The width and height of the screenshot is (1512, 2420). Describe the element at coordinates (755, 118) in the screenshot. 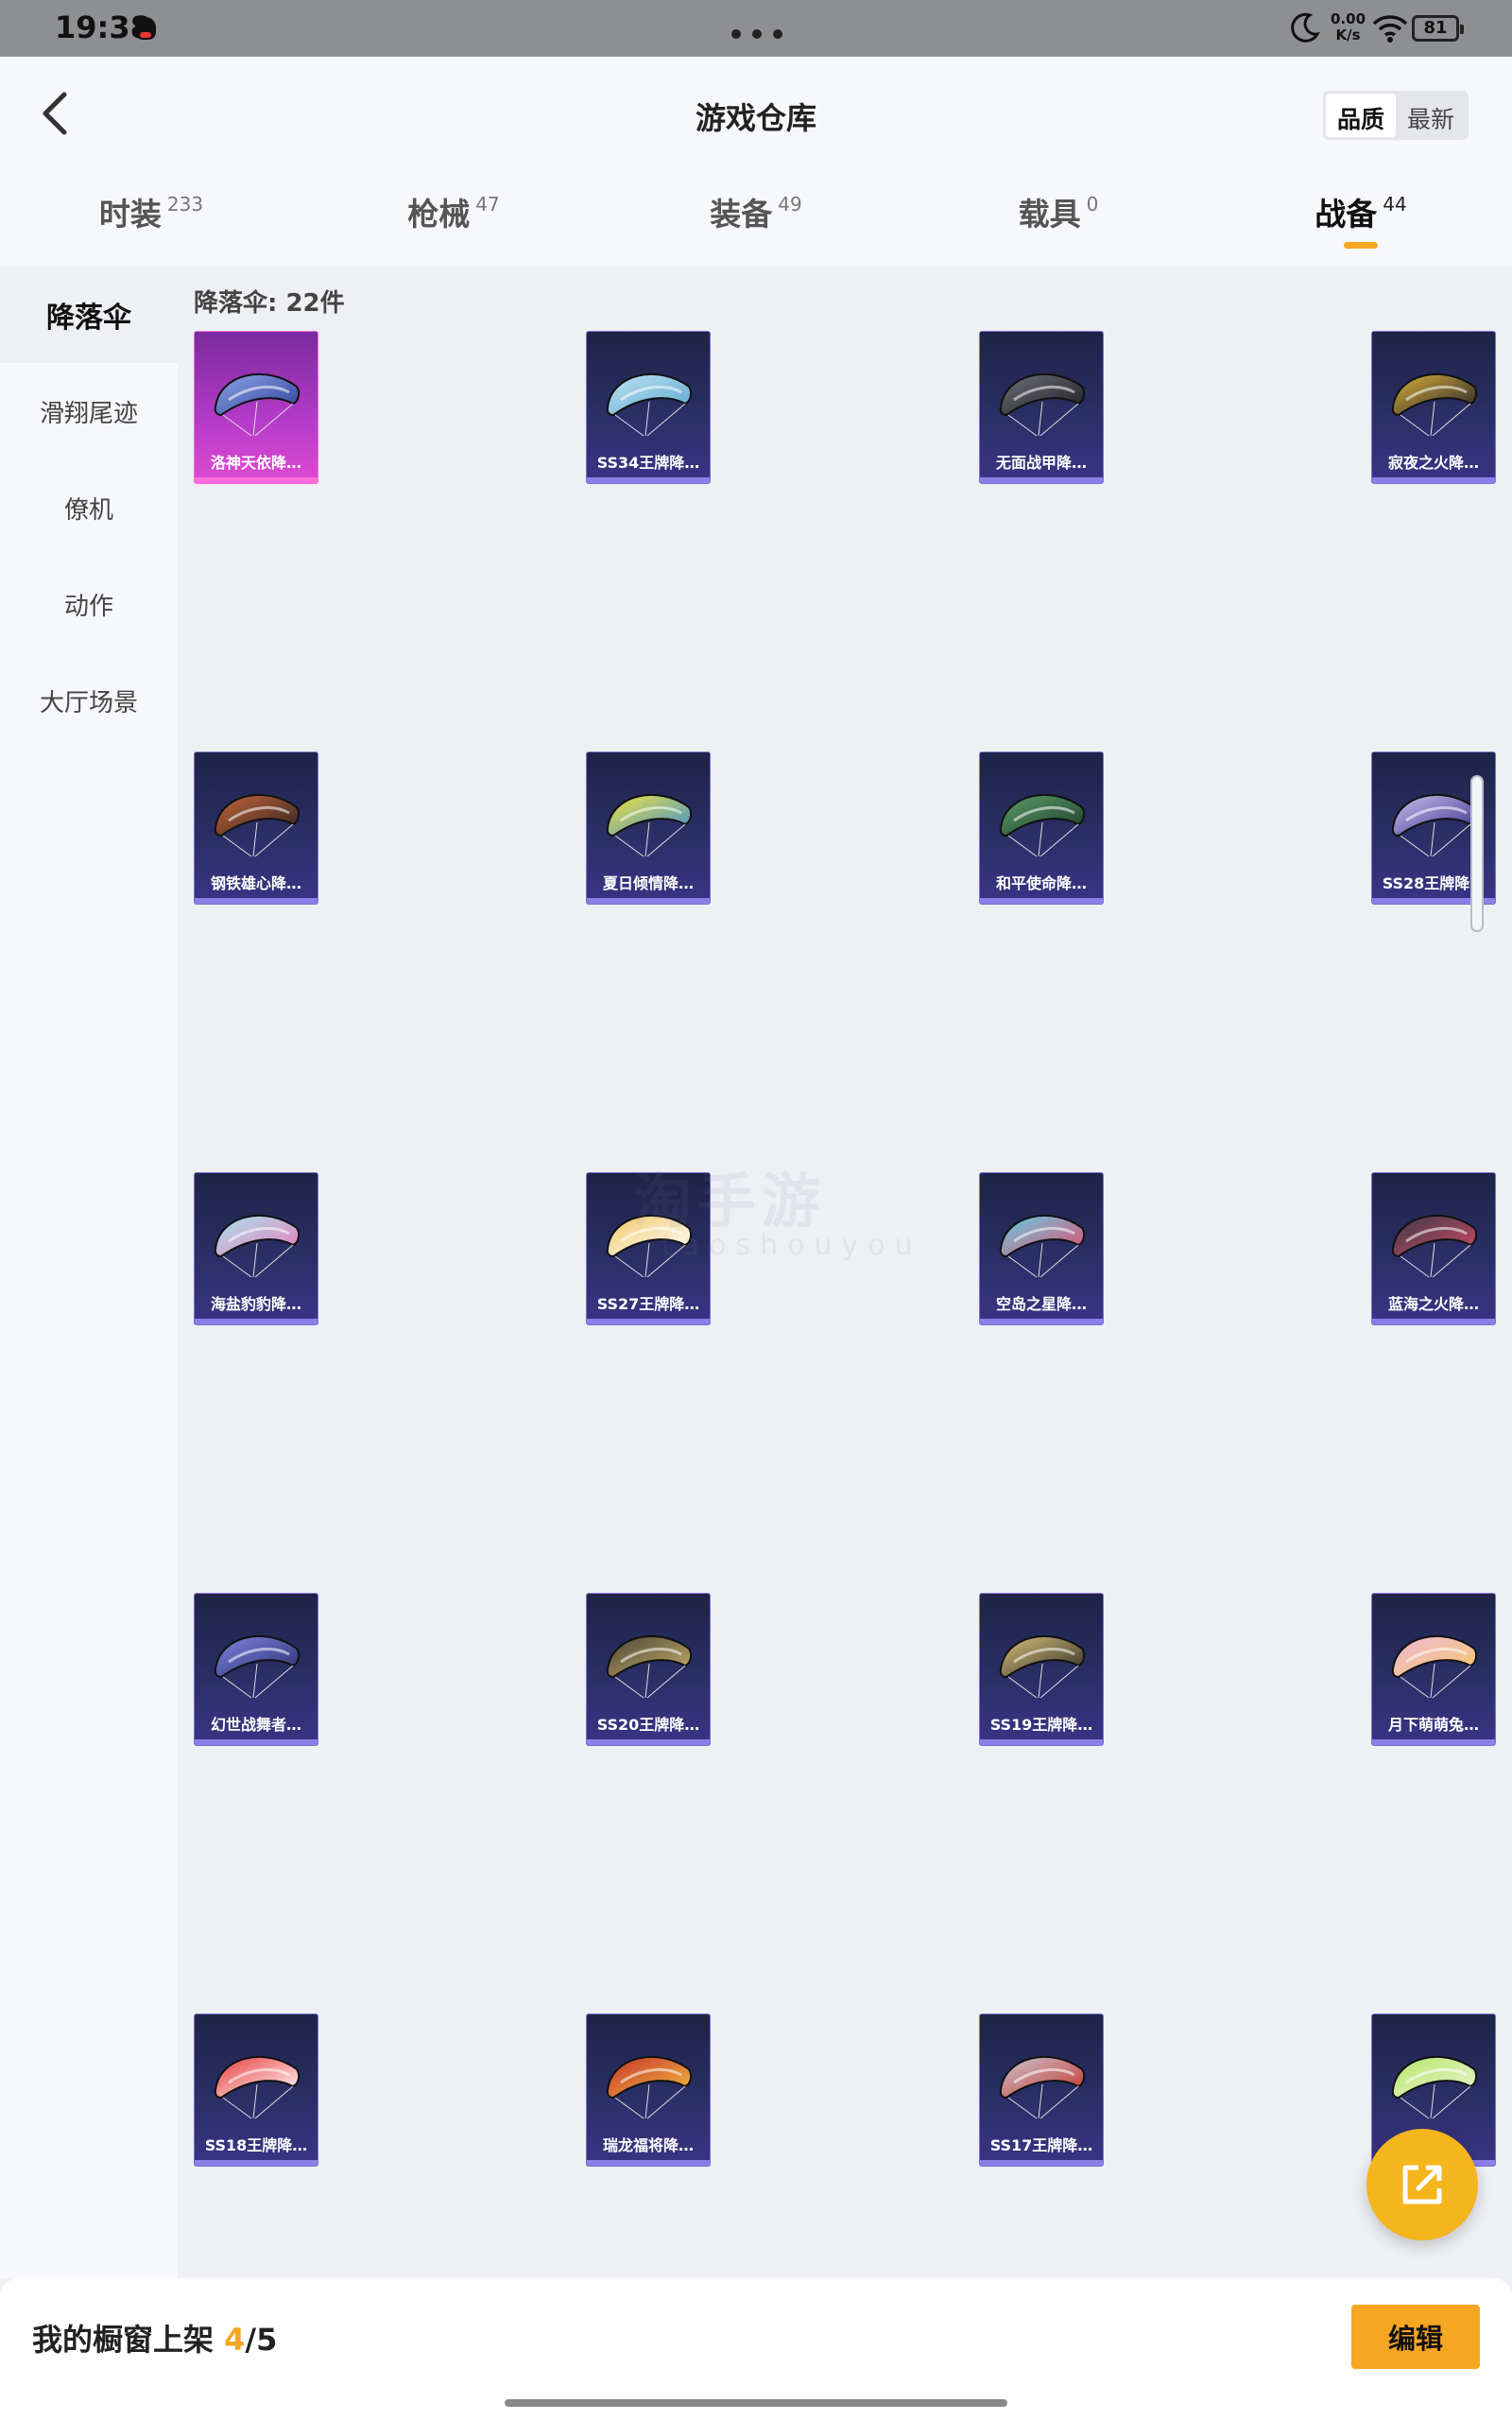

I see `page-title: 游戏仓库` at that location.